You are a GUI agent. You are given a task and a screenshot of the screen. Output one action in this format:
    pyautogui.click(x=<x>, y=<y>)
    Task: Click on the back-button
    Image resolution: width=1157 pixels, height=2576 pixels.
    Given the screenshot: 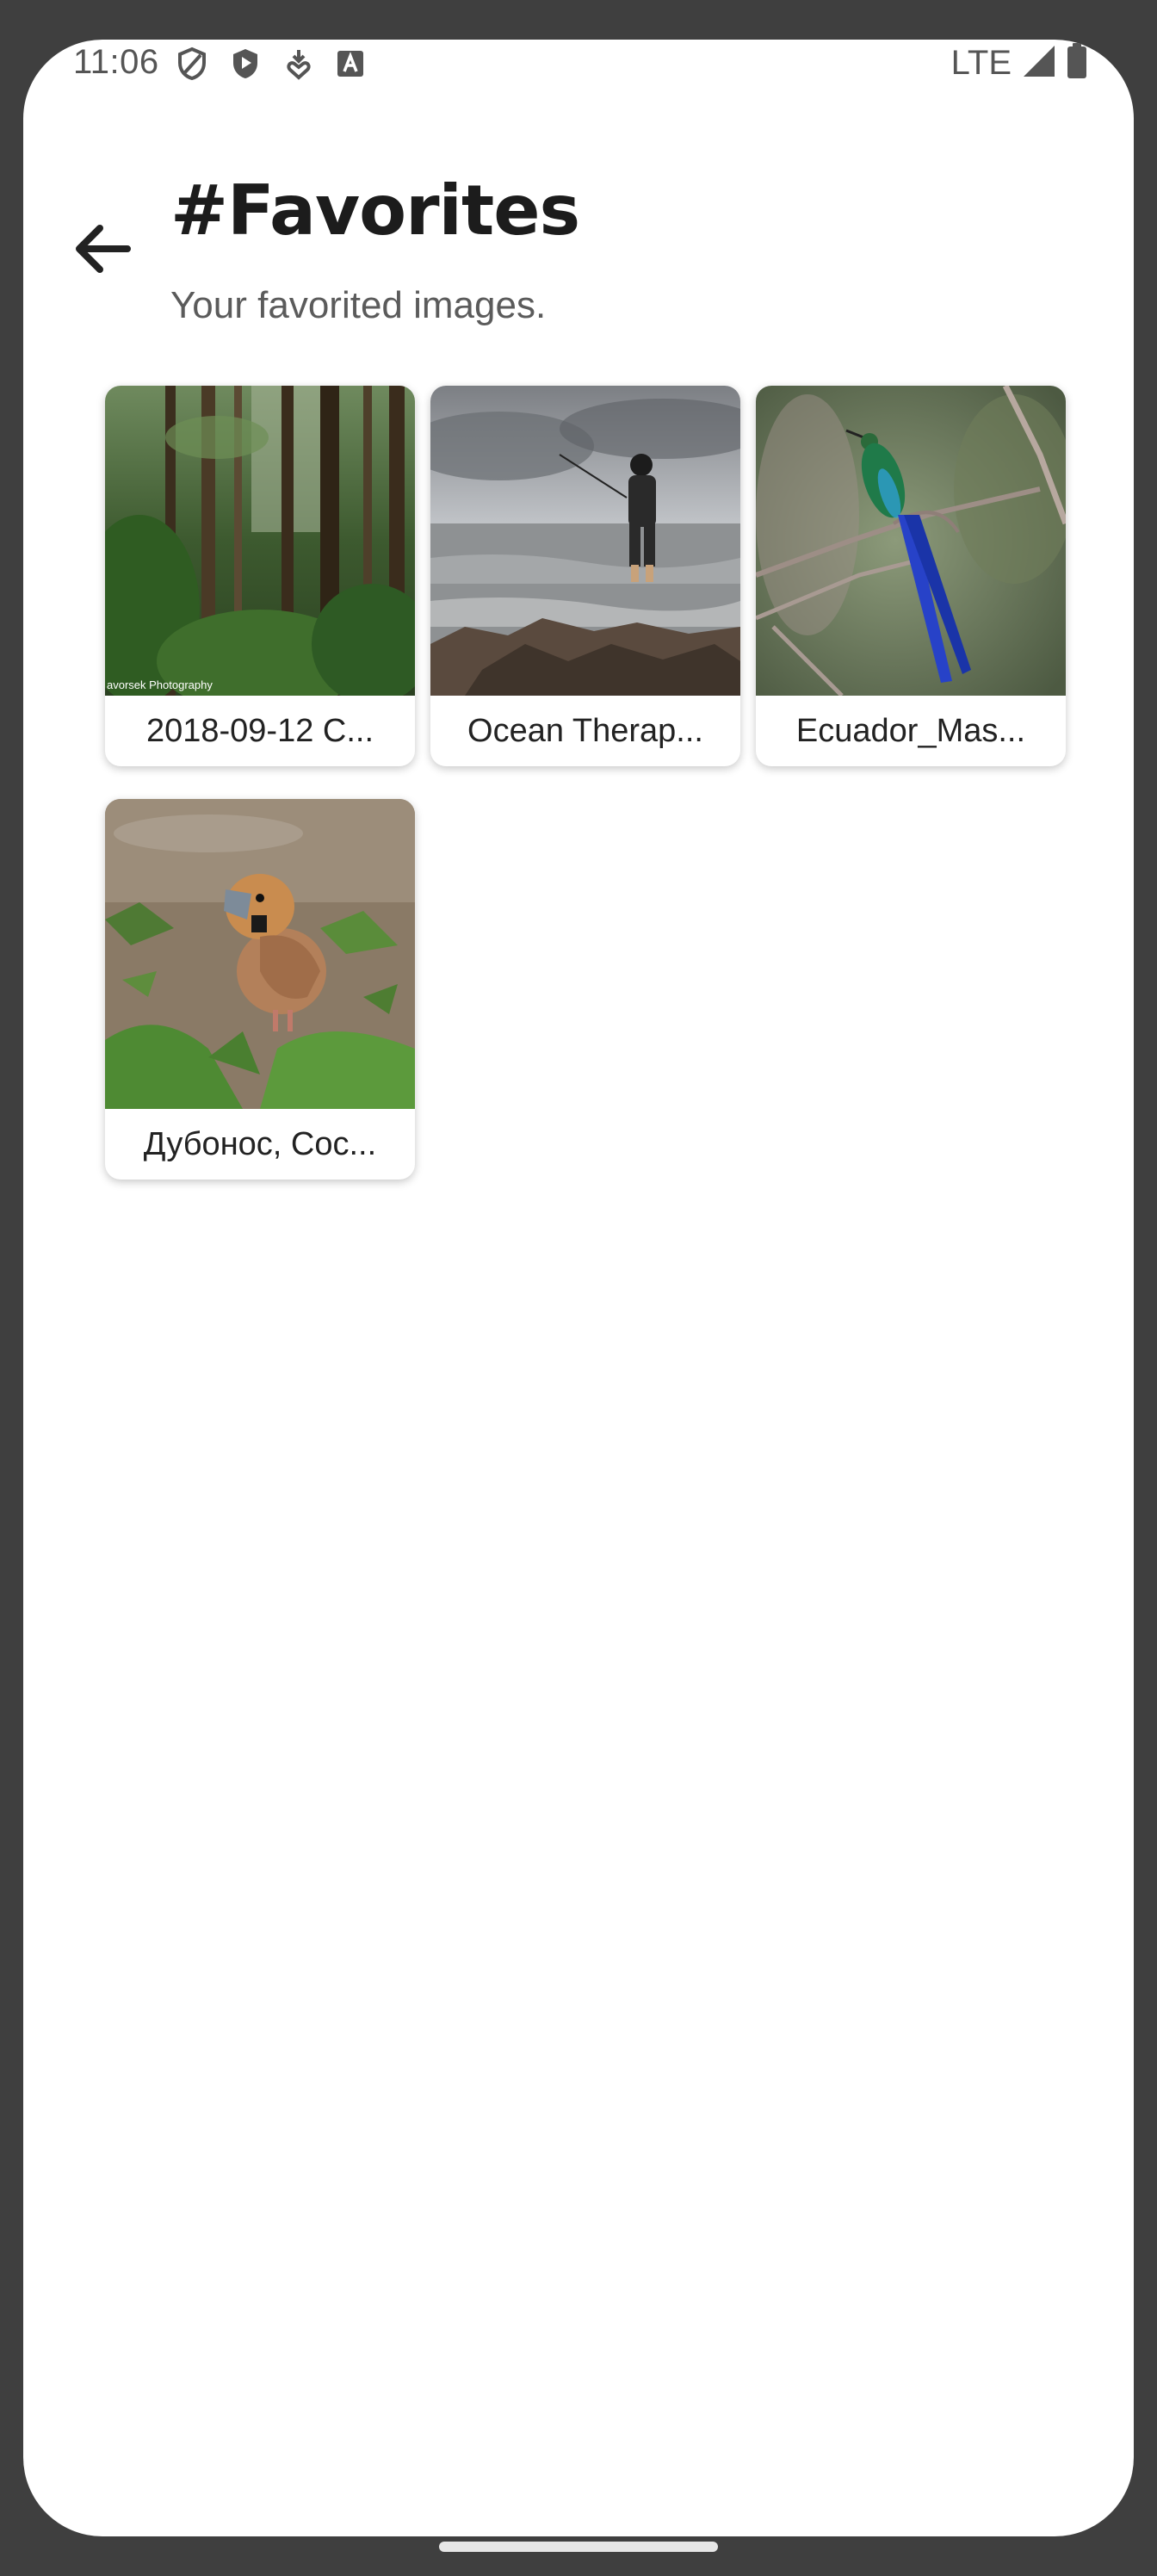 What is the action you would take?
    pyautogui.click(x=102, y=251)
    